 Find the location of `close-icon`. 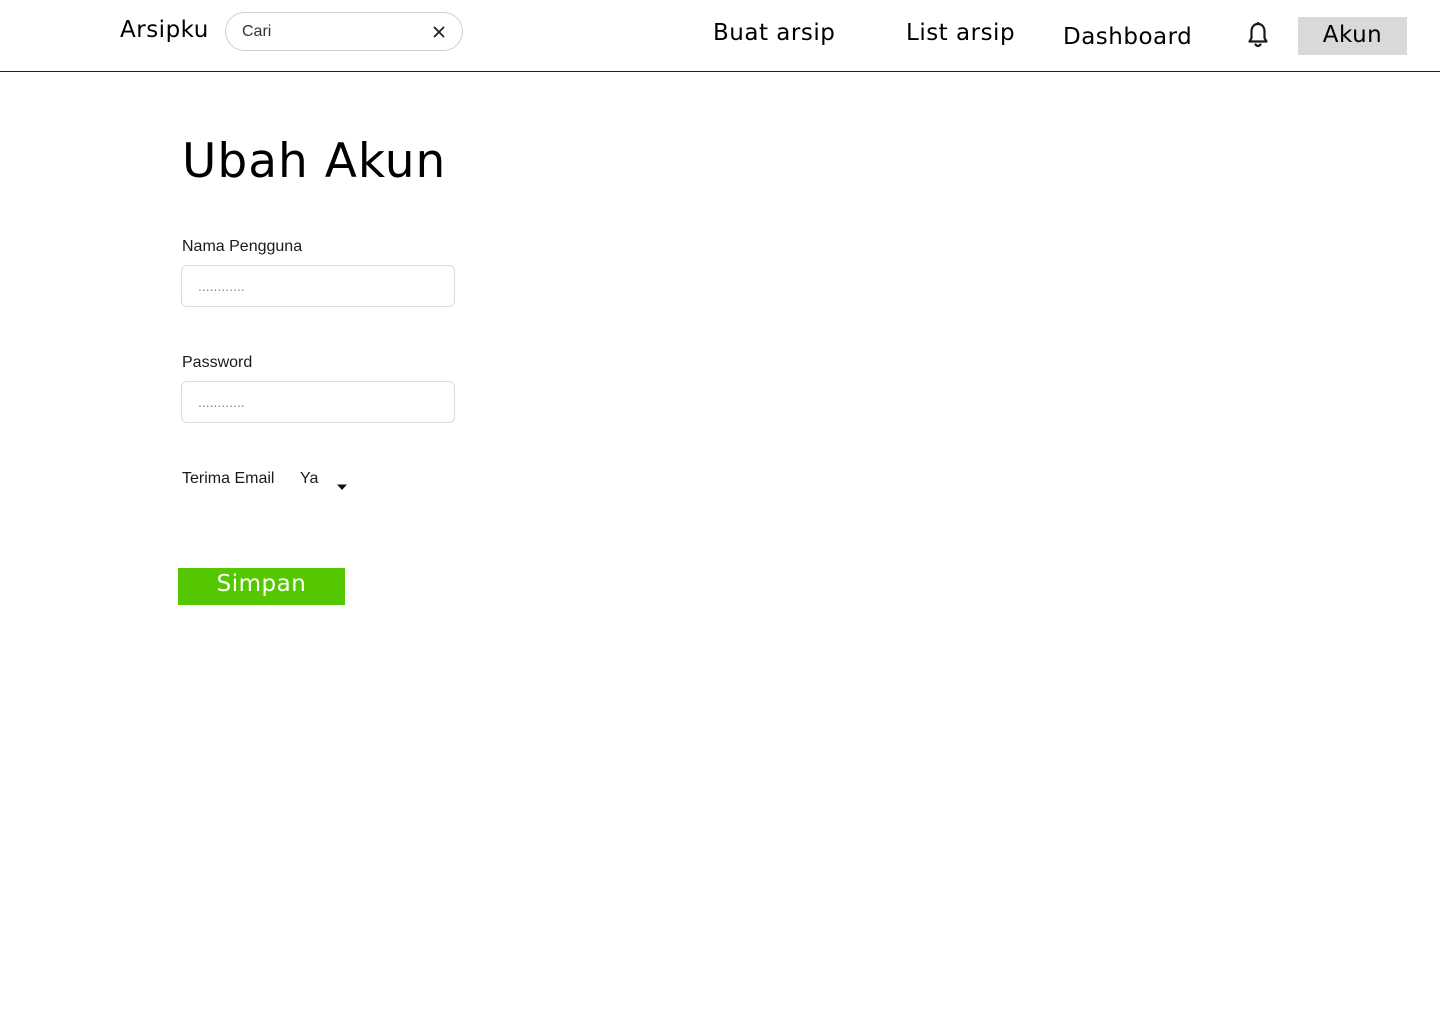

close-icon is located at coordinates (439, 31).